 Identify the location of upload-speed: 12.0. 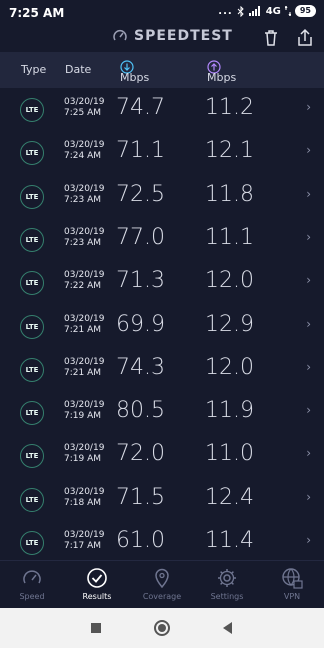
(229, 367).